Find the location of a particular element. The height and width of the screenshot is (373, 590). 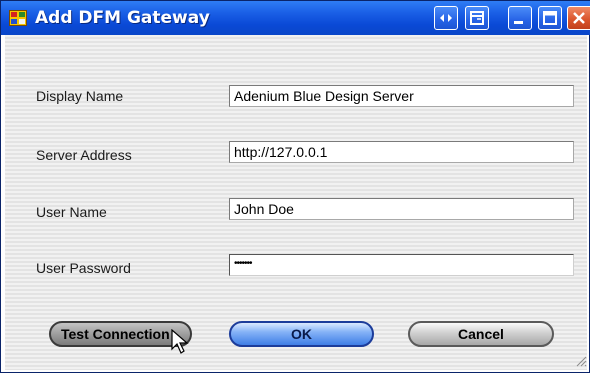

user-name-field: John Doe is located at coordinates (401, 209).